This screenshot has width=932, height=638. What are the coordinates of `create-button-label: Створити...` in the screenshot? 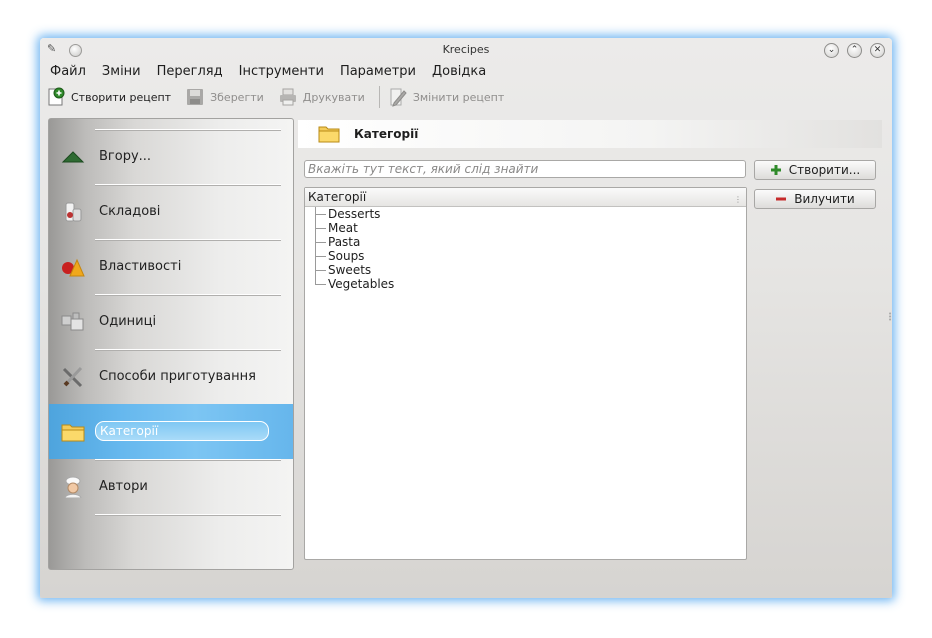 It's located at (824, 170).